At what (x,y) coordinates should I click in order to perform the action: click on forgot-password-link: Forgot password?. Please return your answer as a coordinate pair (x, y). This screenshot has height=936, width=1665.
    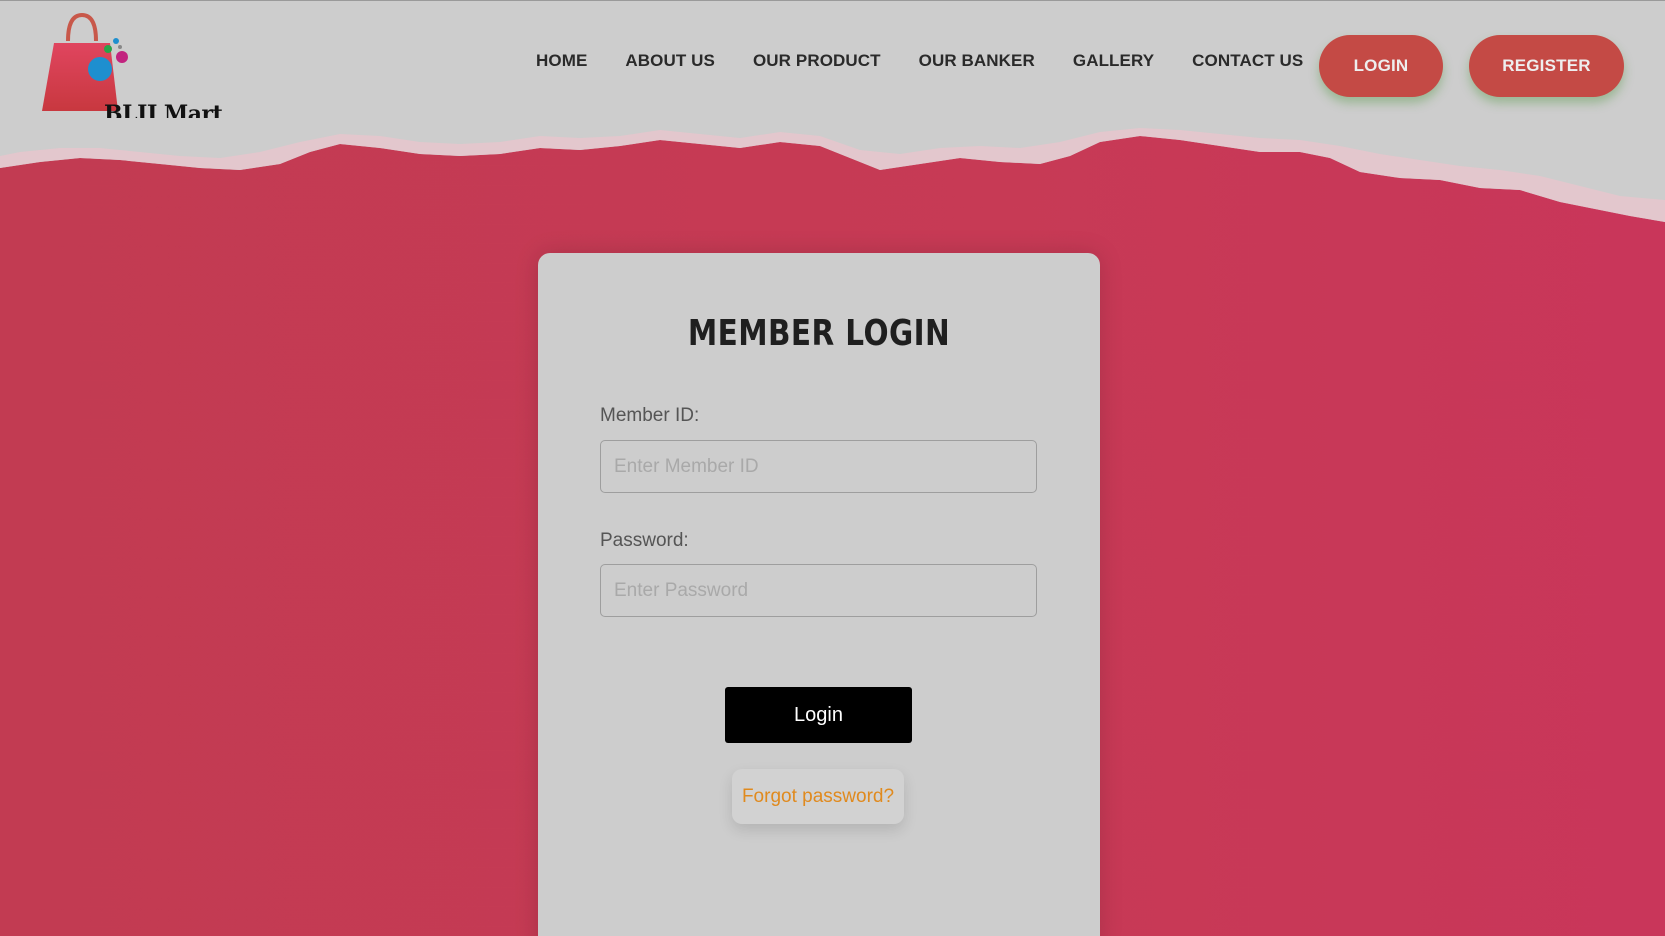
    Looking at the image, I should click on (818, 796).